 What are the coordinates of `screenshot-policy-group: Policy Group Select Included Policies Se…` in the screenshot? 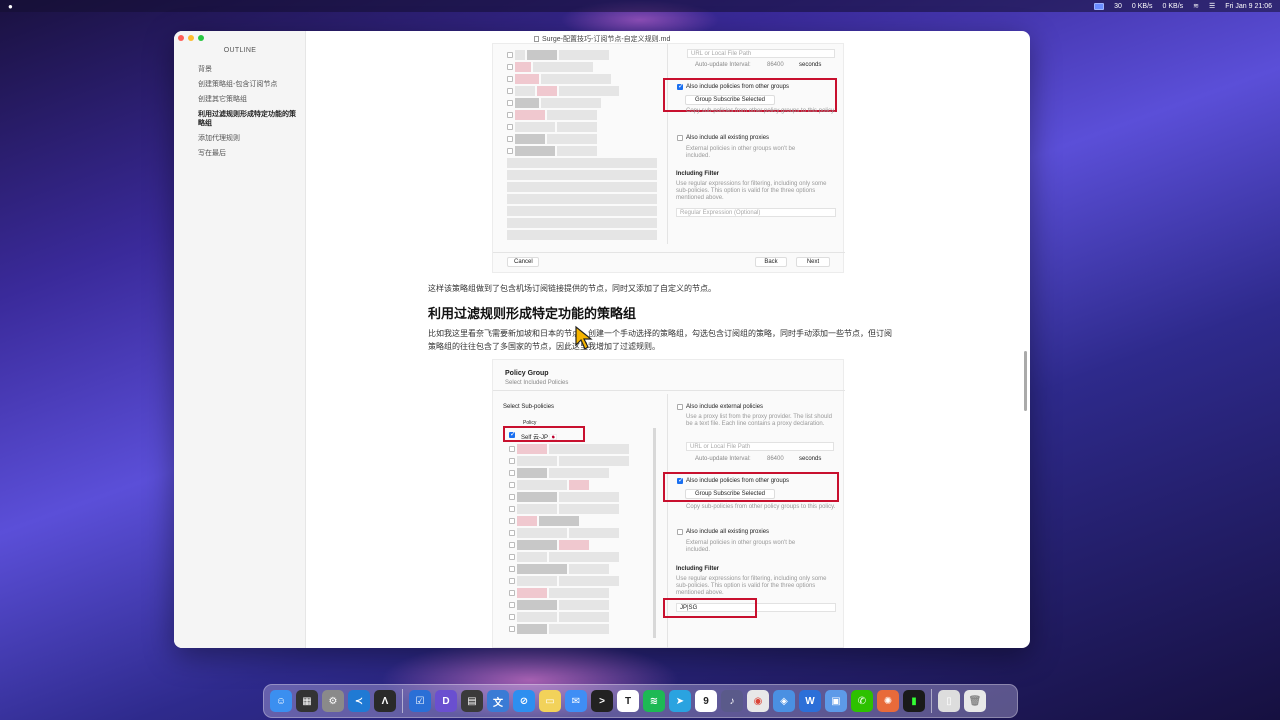 It's located at (668, 503).